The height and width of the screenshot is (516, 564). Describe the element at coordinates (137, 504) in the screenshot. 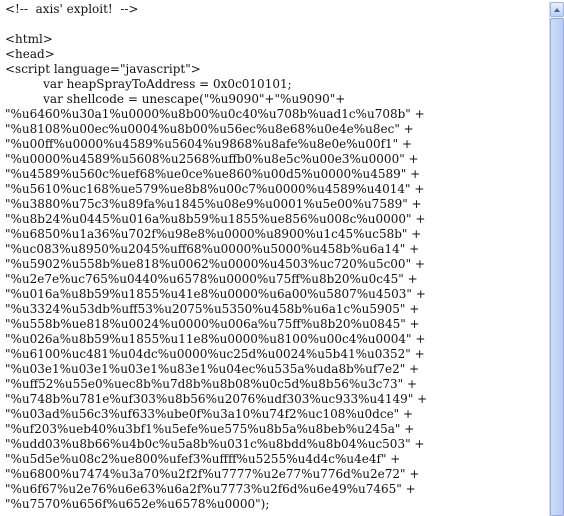

I see `code-line: "%u7570%u656f%u652e%u6578%u0000");` at that location.